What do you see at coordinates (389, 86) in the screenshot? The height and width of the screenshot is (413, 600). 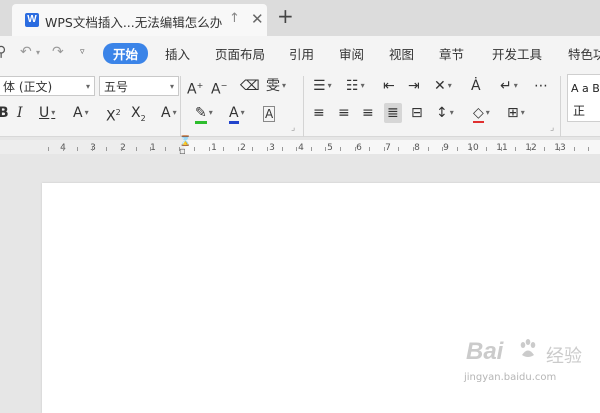 I see `decrease-indent-icon: ⇤` at bounding box center [389, 86].